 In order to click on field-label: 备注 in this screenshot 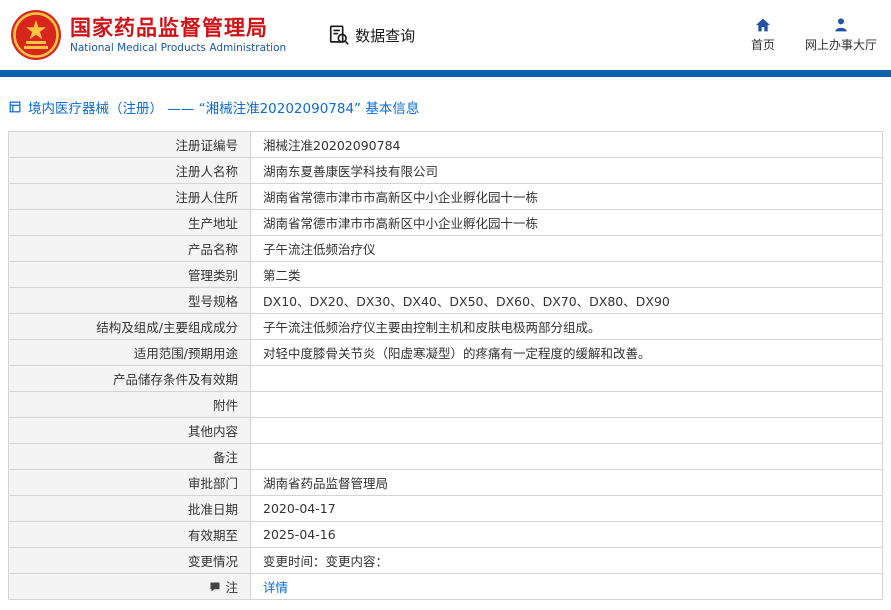, I will do `click(129, 456)`.